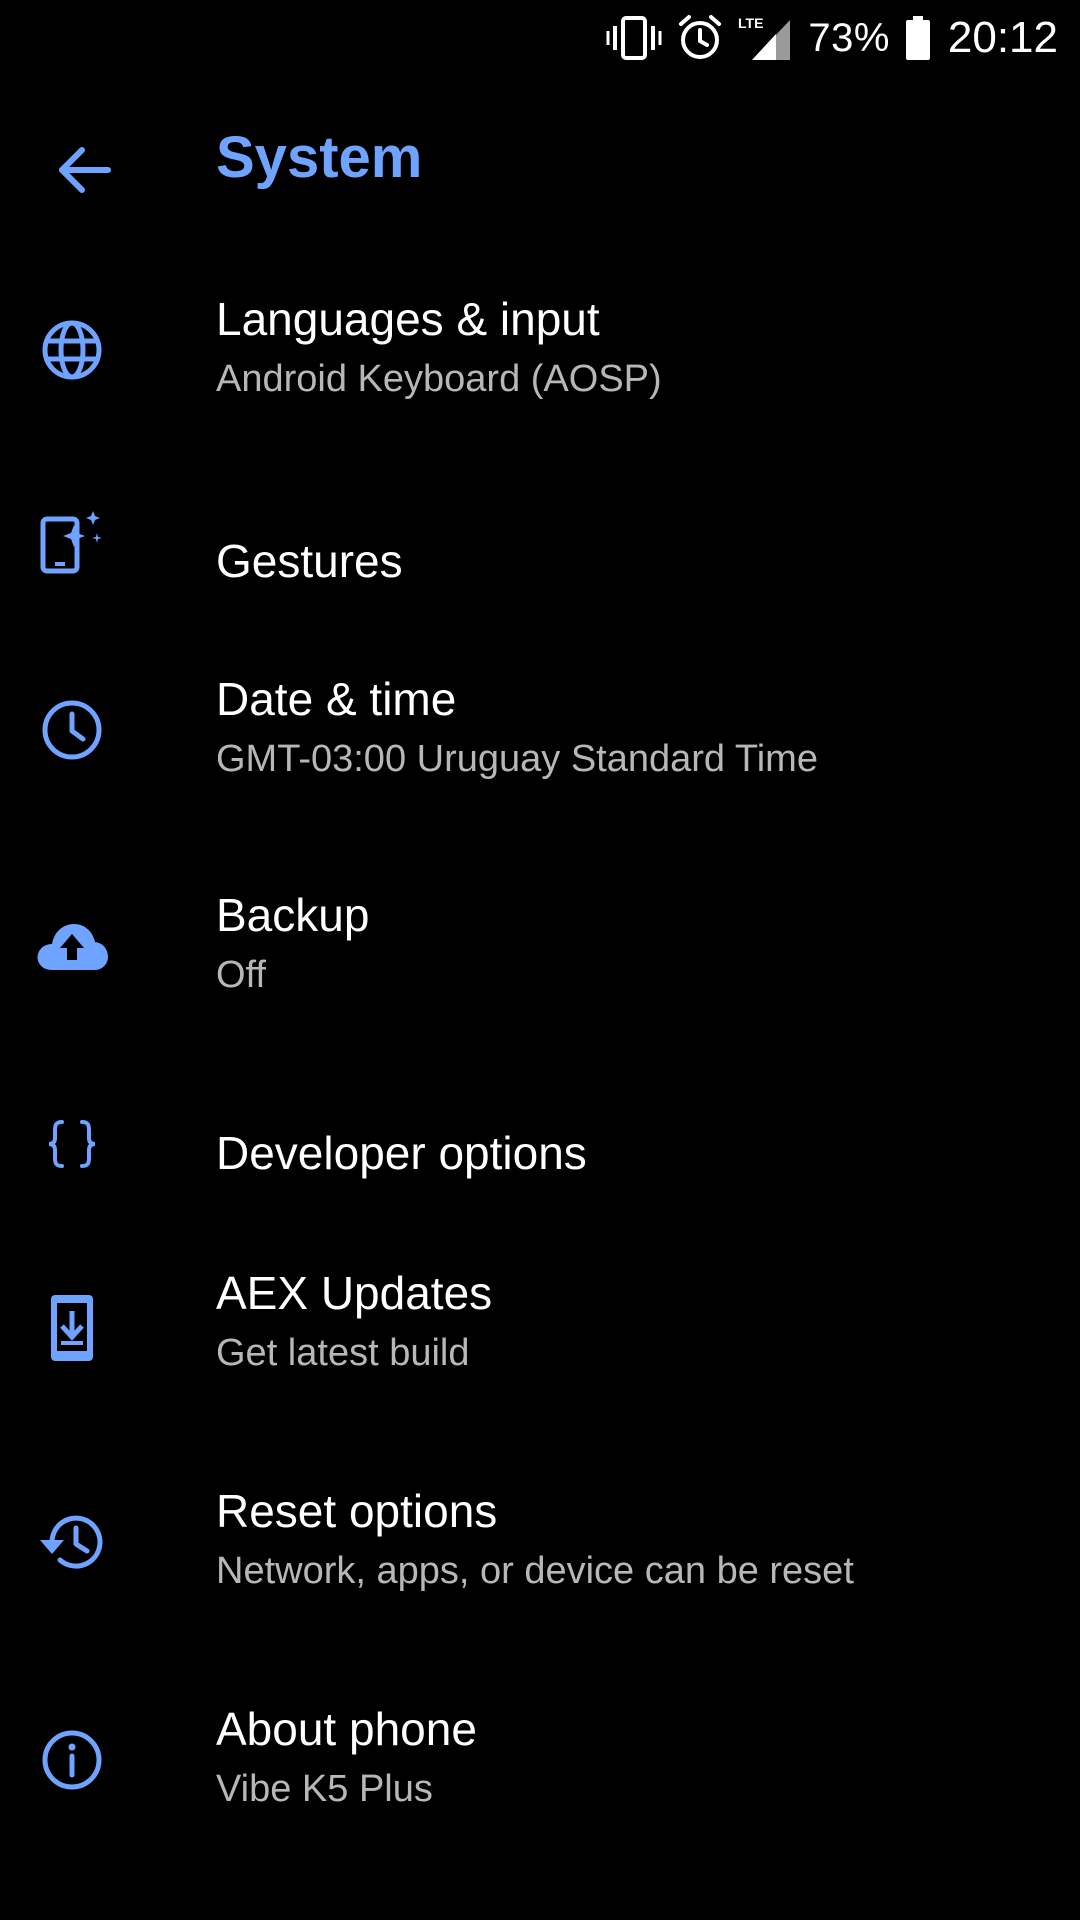 This screenshot has width=1080, height=1920. Describe the element at coordinates (517, 759) in the screenshot. I see `setting-subtitle: GMT-03:00 Uruguay Standard Time` at that location.